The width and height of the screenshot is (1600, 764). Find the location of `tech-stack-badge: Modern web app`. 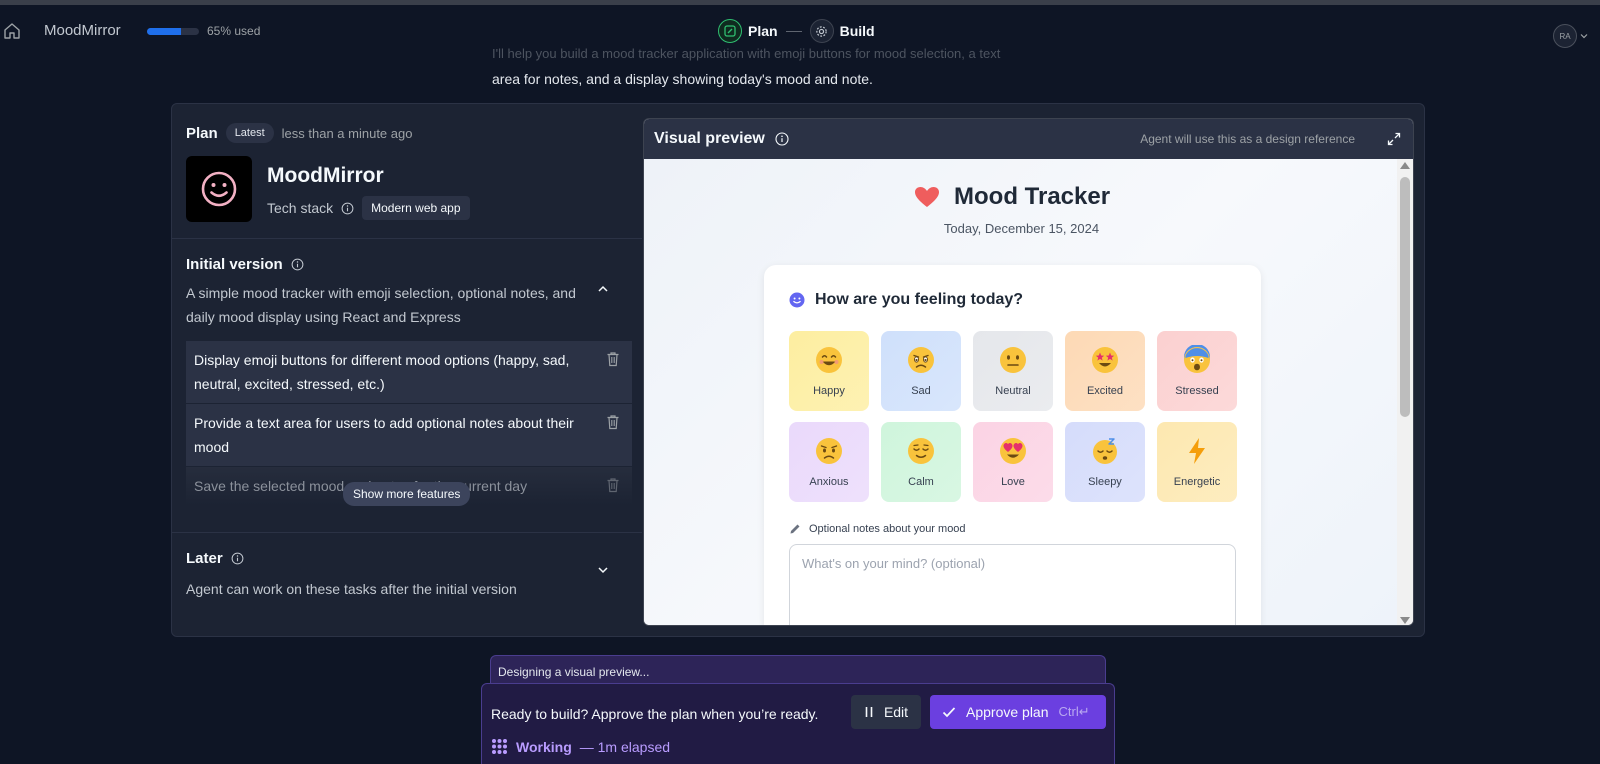

tech-stack-badge: Modern web app is located at coordinates (416, 208).